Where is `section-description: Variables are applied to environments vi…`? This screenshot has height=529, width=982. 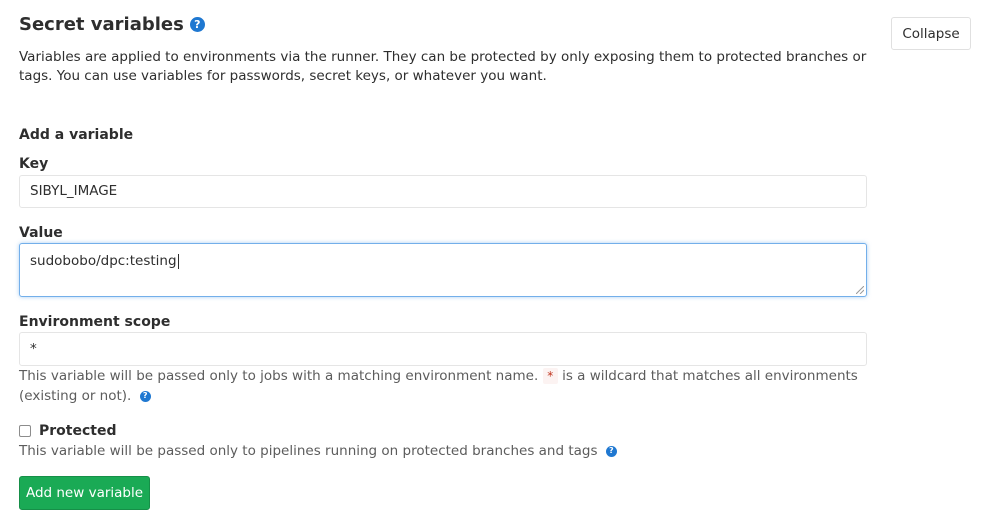 section-description: Variables are applied to environments vi… is located at coordinates (443, 66).